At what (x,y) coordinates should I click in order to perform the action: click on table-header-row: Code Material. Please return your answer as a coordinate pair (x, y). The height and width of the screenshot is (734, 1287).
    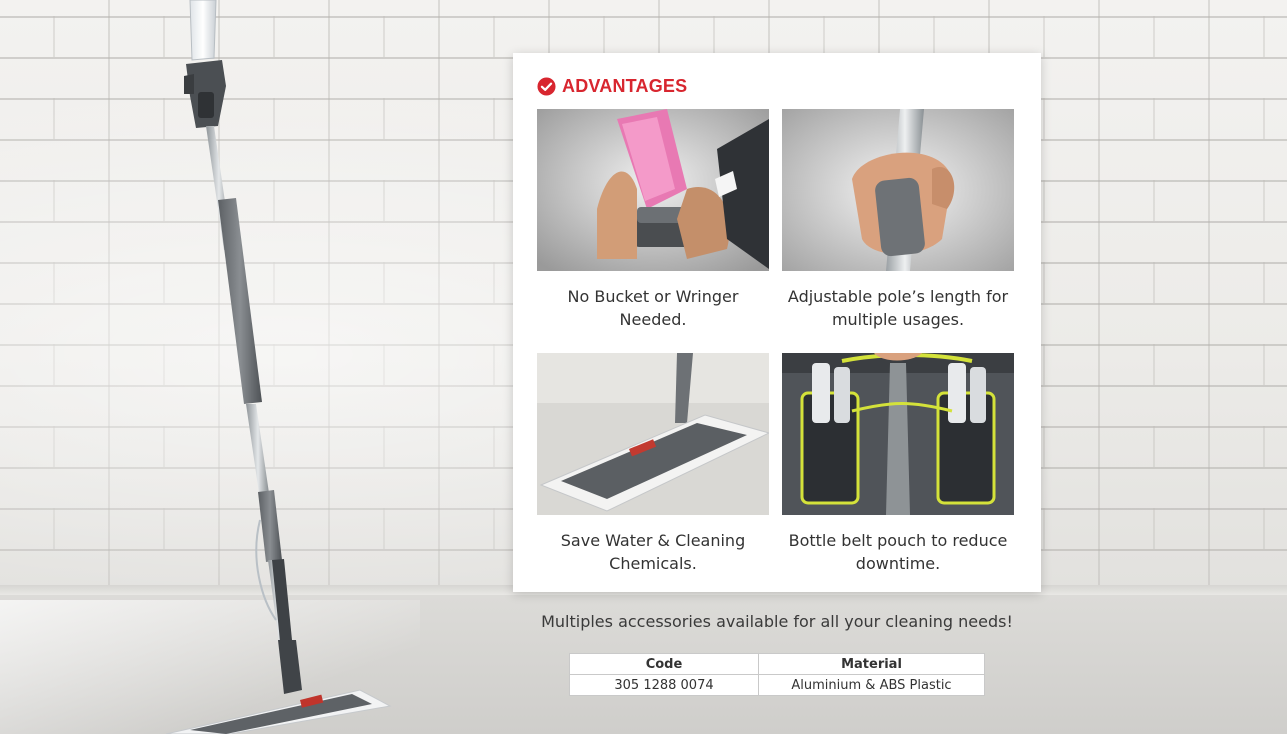
    Looking at the image, I should click on (777, 664).